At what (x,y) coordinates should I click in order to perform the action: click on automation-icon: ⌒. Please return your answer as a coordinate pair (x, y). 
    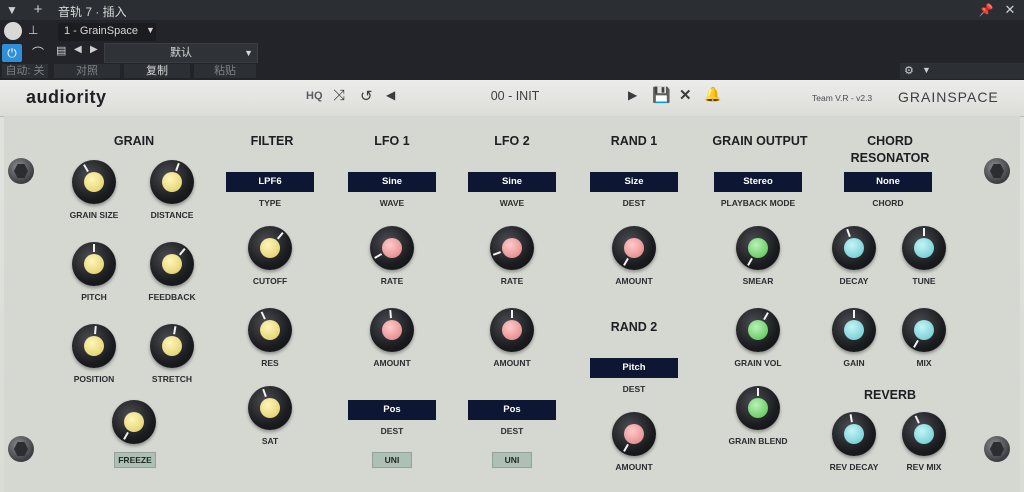
    Looking at the image, I should click on (38, 53).